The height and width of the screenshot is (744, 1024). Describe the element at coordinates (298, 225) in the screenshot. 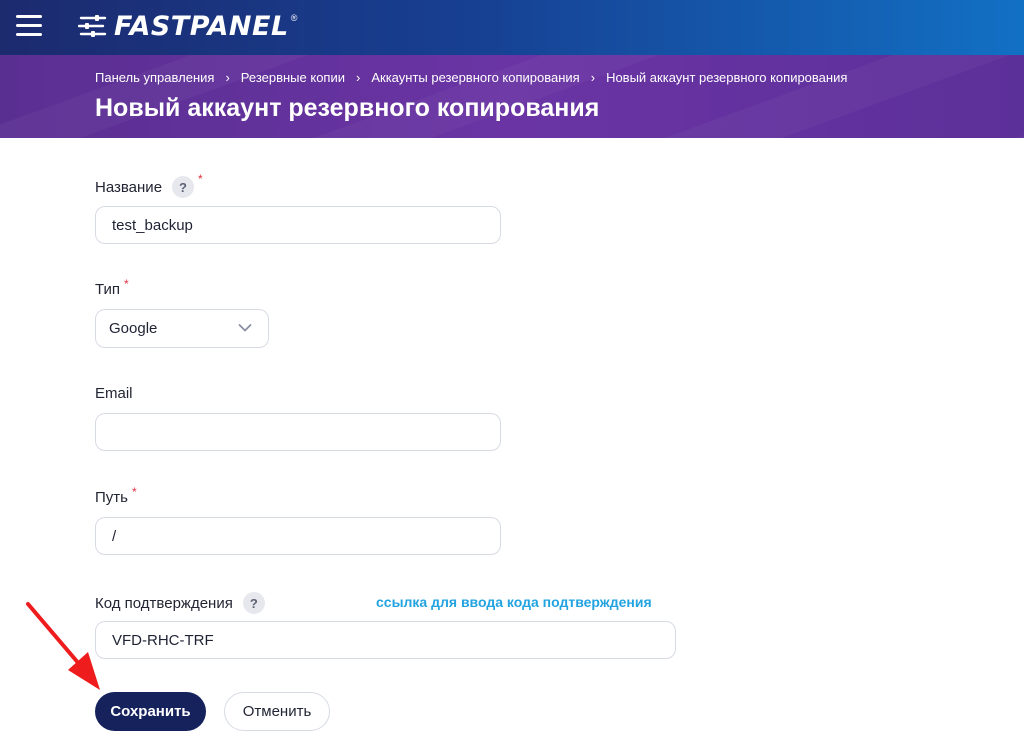

I see `name-input` at that location.